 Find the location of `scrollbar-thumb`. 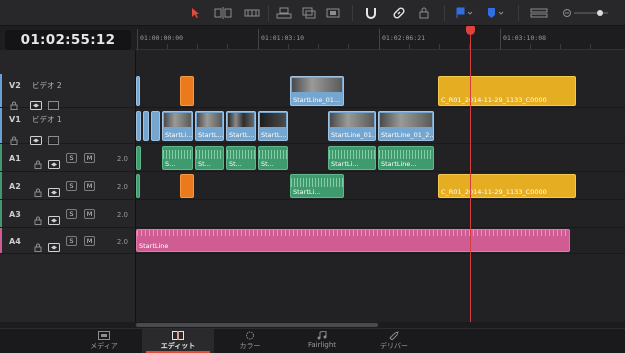

scrollbar-thumb is located at coordinates (257, 325).